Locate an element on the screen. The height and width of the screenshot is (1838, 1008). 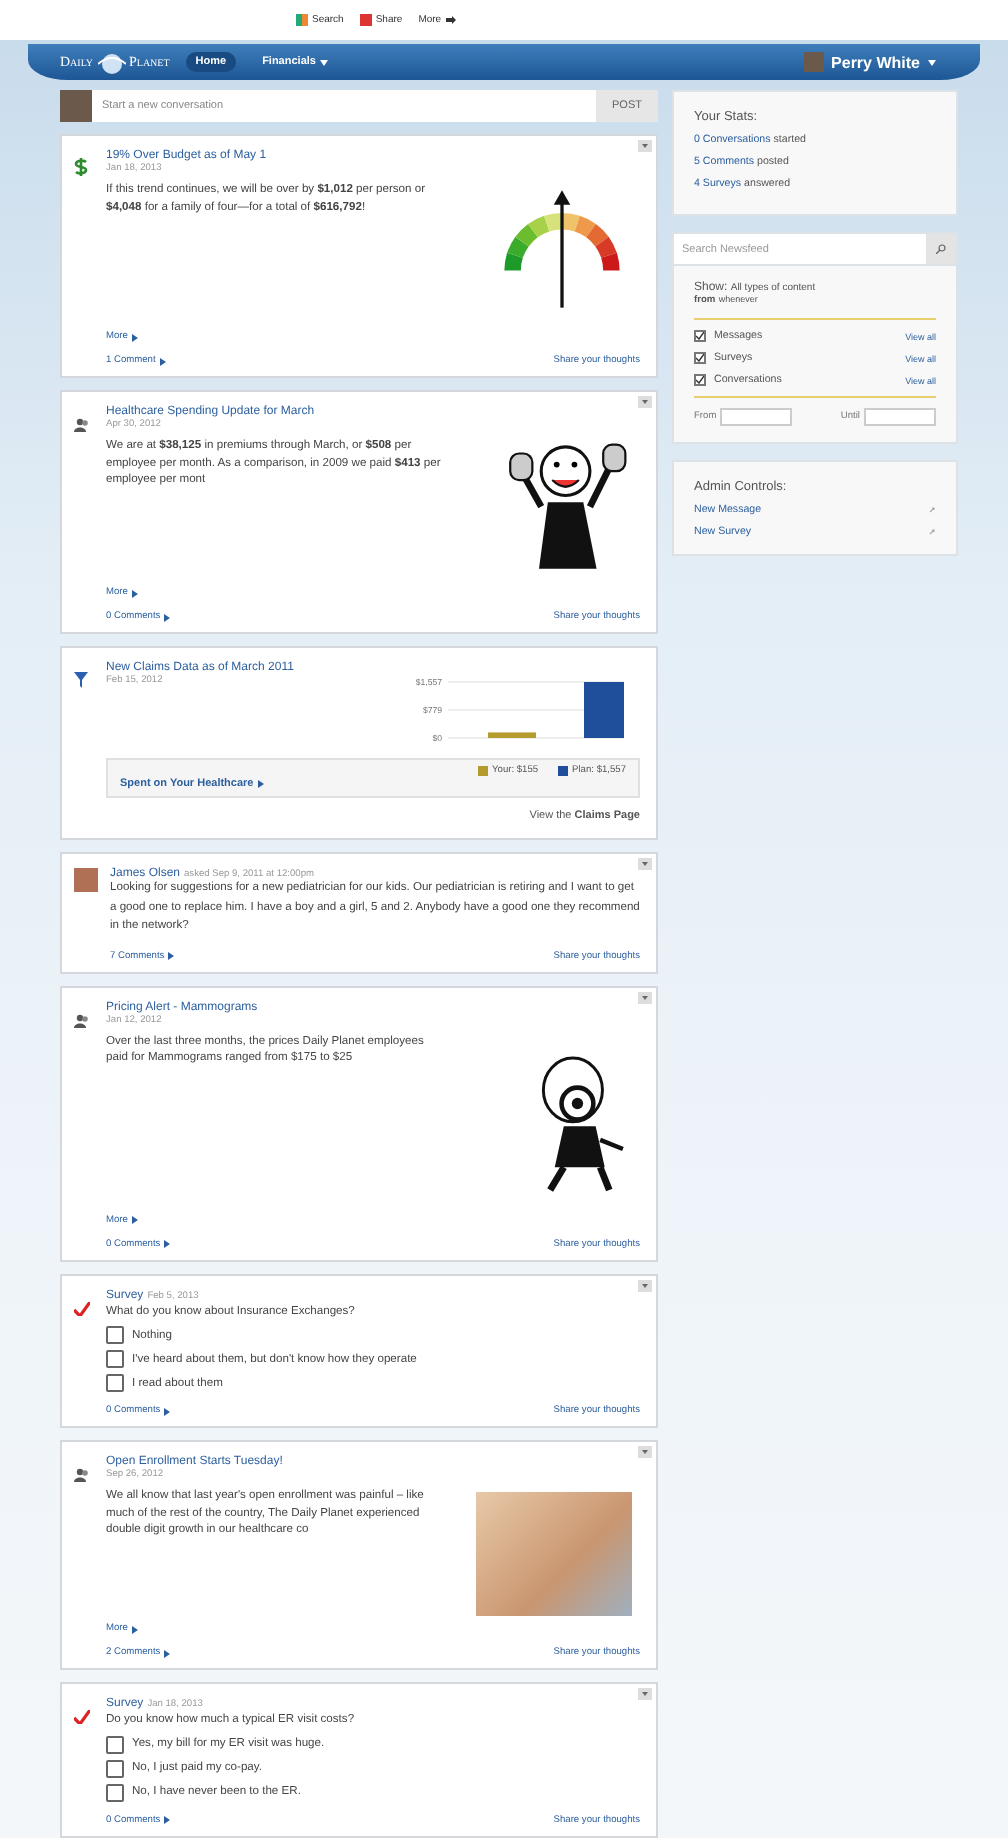
search-logo-icon is located at coordinates (302, 20).